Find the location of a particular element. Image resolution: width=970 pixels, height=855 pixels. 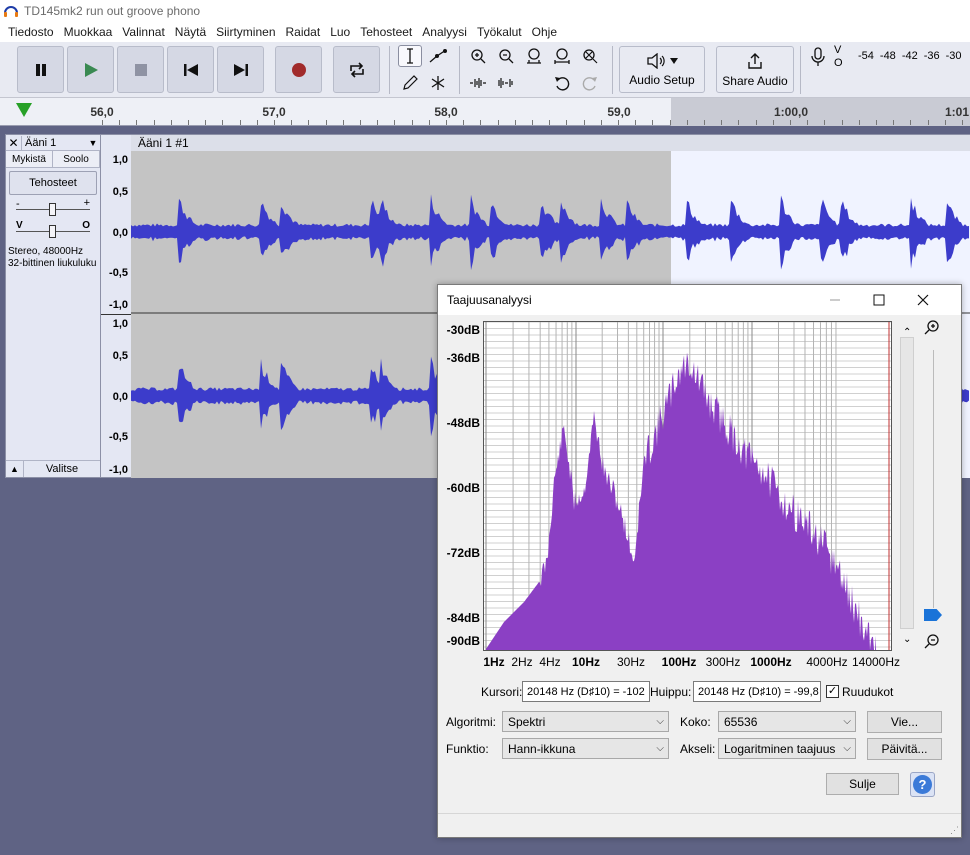

silence-audio-button is located at coordinates (506, 83).